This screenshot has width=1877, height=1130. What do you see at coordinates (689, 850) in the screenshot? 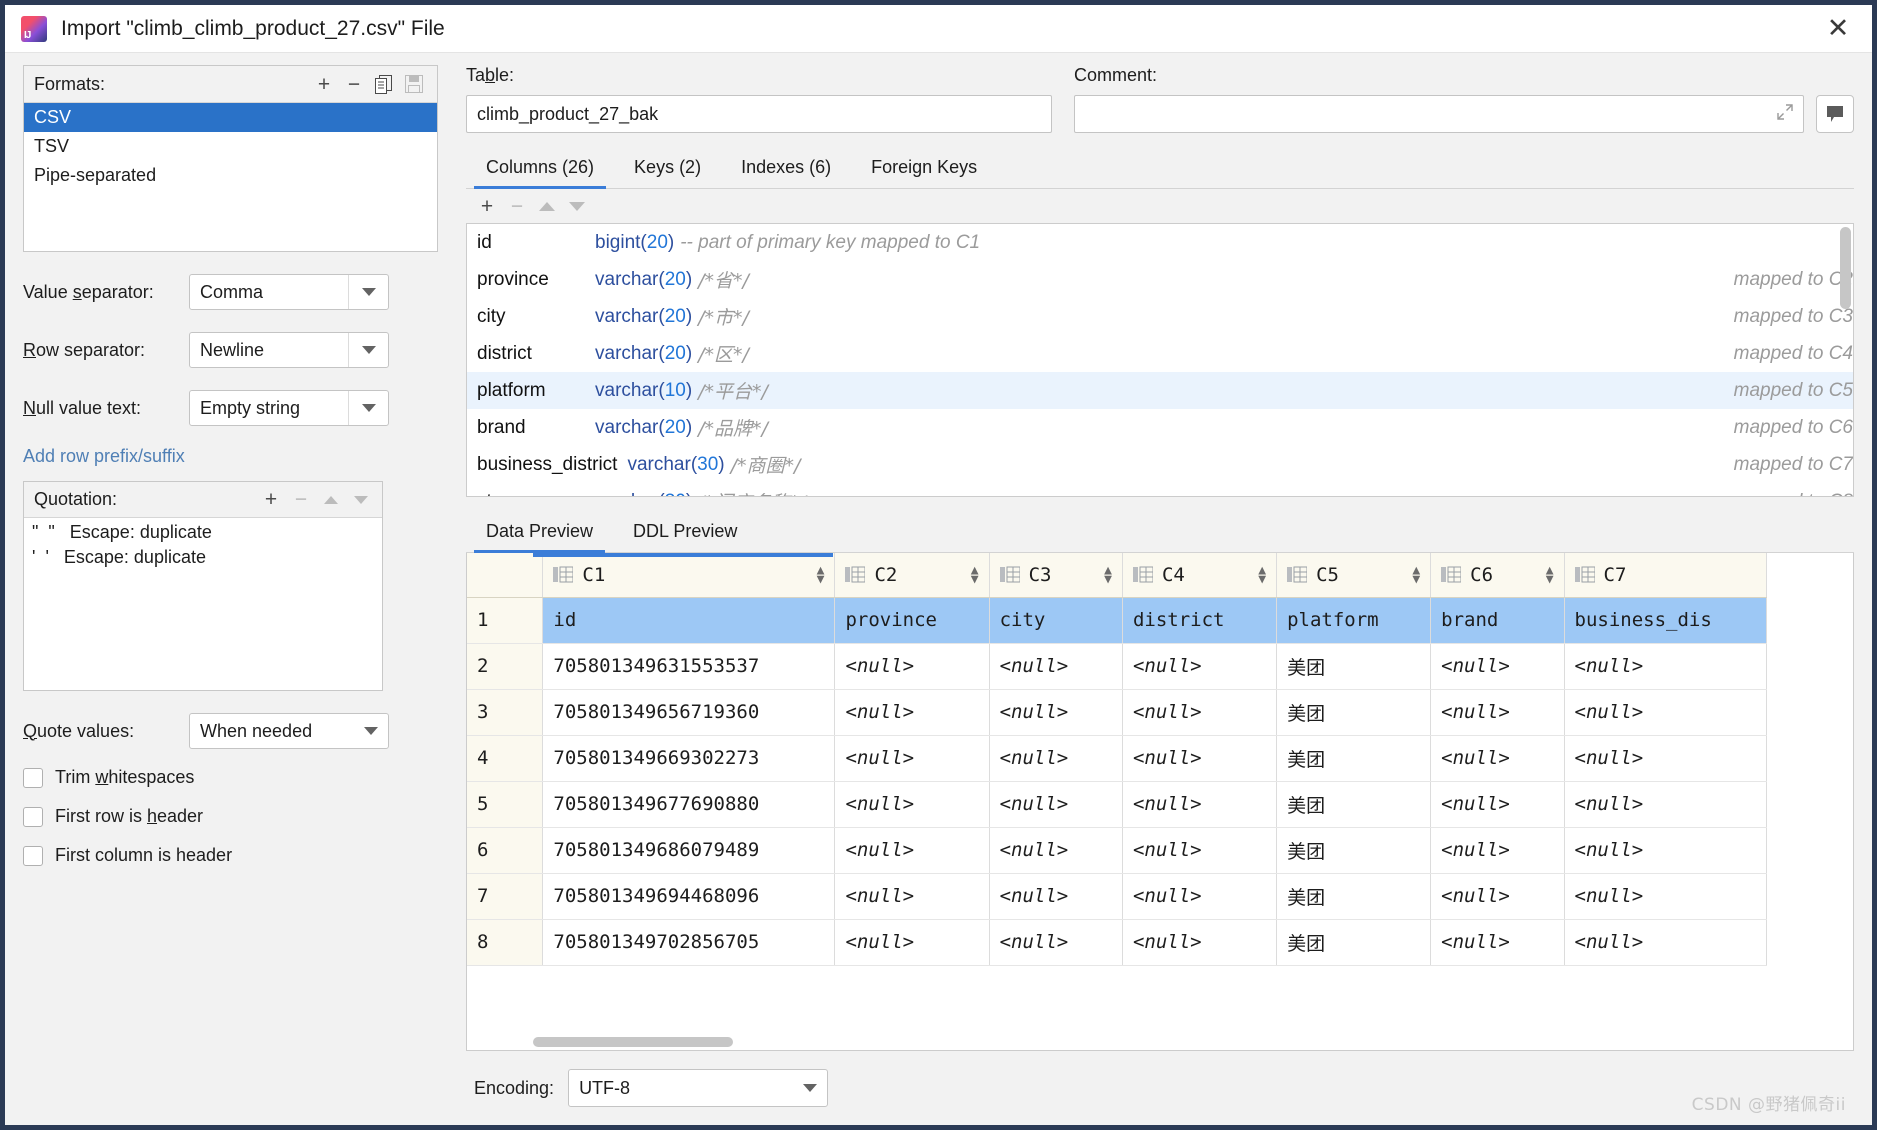
I see `cell: 705801349686079489` at bounding box center [689, 850].